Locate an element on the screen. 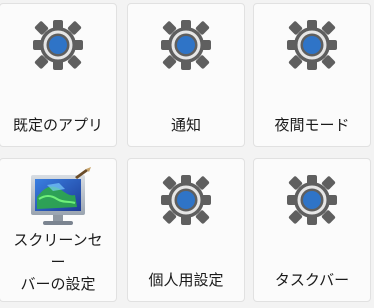 The height and width of the screenshot is (308, 374). tile-screensaver-settings: スクリーンセー バーの設定 is located at coordinates (58, 230).